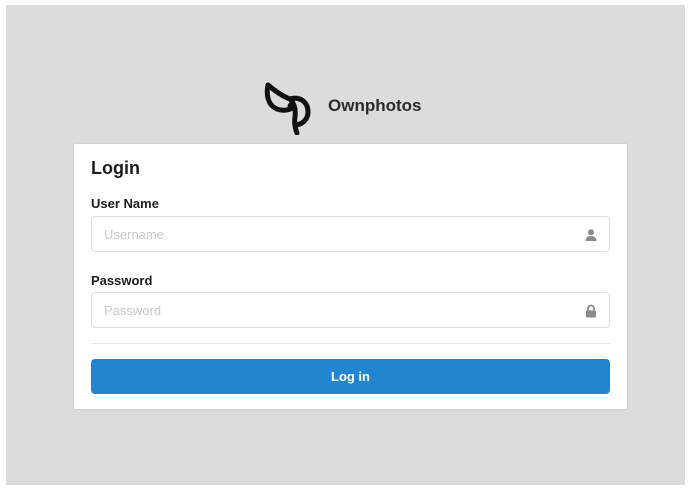 This screenshot has height=490, width=689. Describe the element at coordinates (115, 168) in the screenshot. I see `login-title: Login` at that location.